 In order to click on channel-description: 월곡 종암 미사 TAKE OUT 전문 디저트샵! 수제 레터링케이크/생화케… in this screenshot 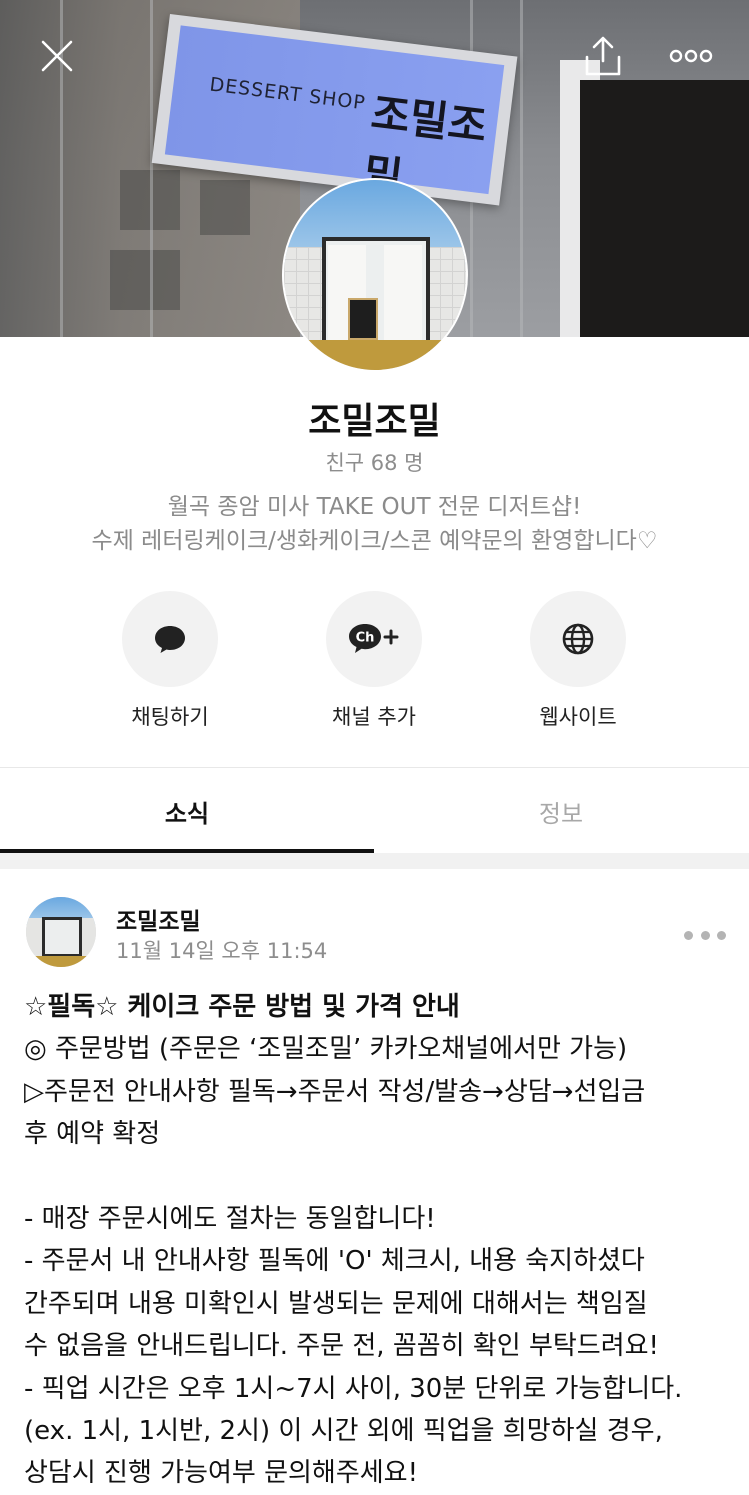, I will do `click(374, 524)`.